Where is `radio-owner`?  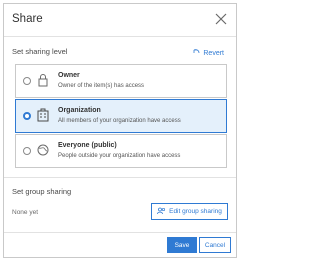
radio-owner is located at coordinates (27, 81).